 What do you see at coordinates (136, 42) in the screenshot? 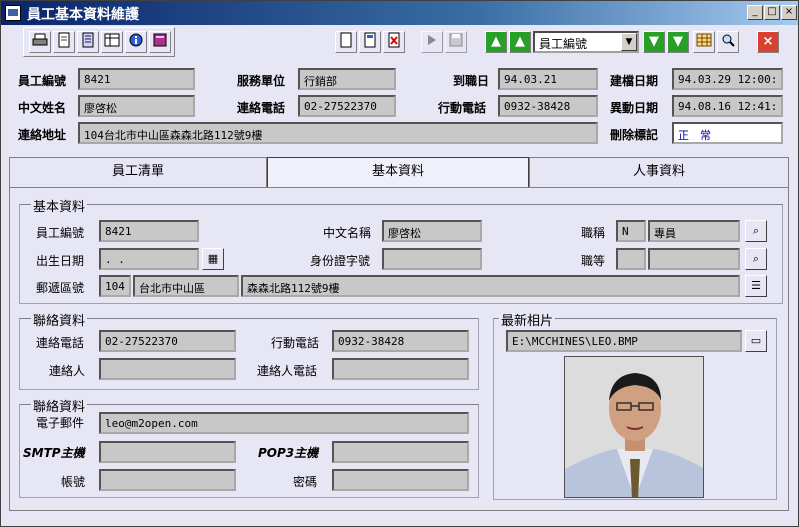
I see `info-icon` at bounding box center [136, 42].